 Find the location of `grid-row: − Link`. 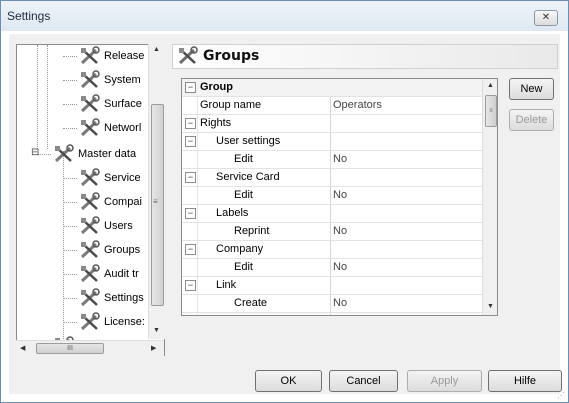

grid-row: − Link is located at coordinates (332, 286).